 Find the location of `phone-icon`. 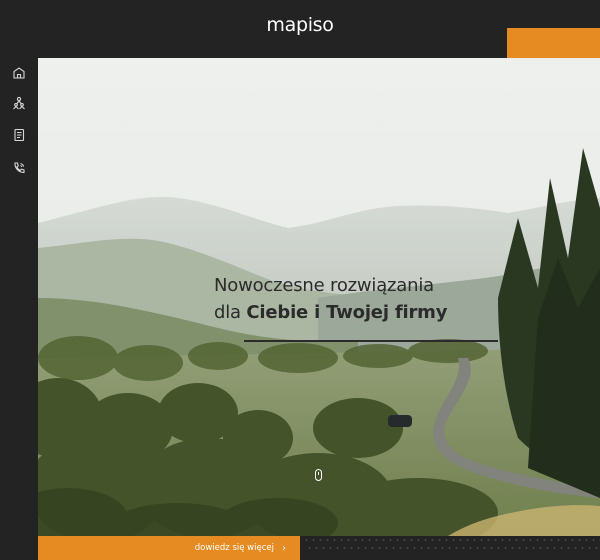

phone-icon is located at coordinates (19, 168).